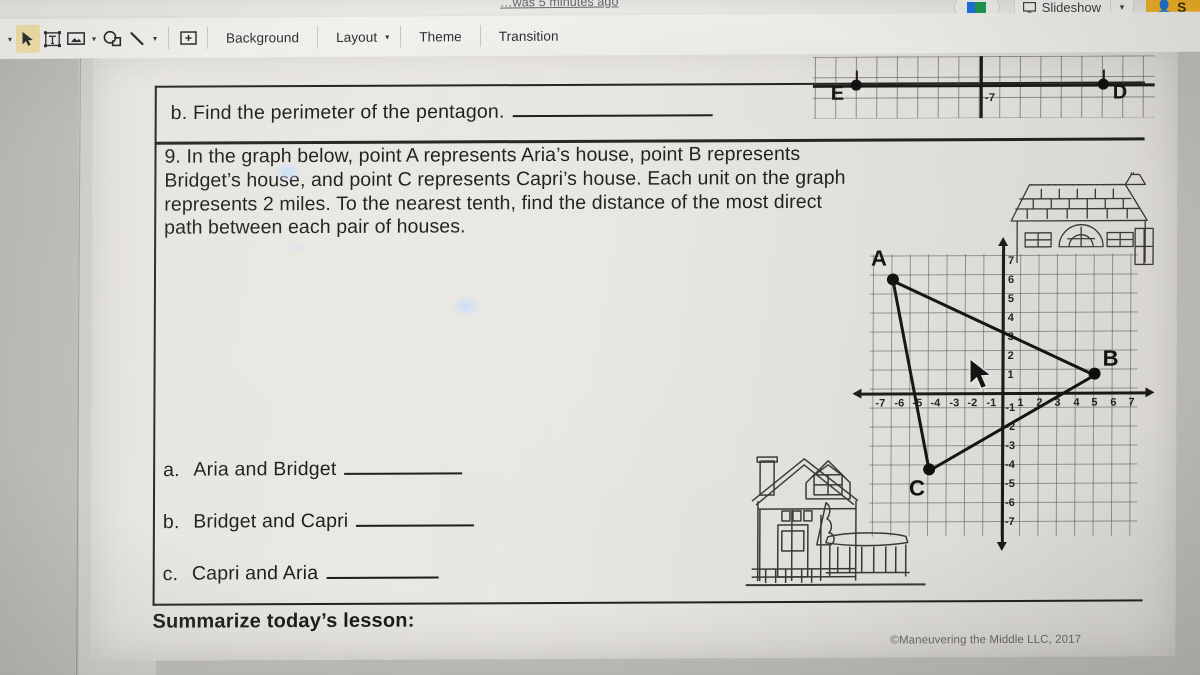 This screenshot has height=675, width=1200. I want to click on point-d-dot, so click(1103, 84).